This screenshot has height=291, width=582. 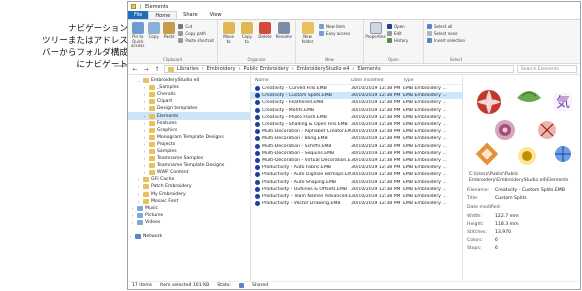 What do you see at coordinates (189, 179) in the screenshot?
I see `nav-tree-item: › GFI Cache` at bounding box center [189, 179].